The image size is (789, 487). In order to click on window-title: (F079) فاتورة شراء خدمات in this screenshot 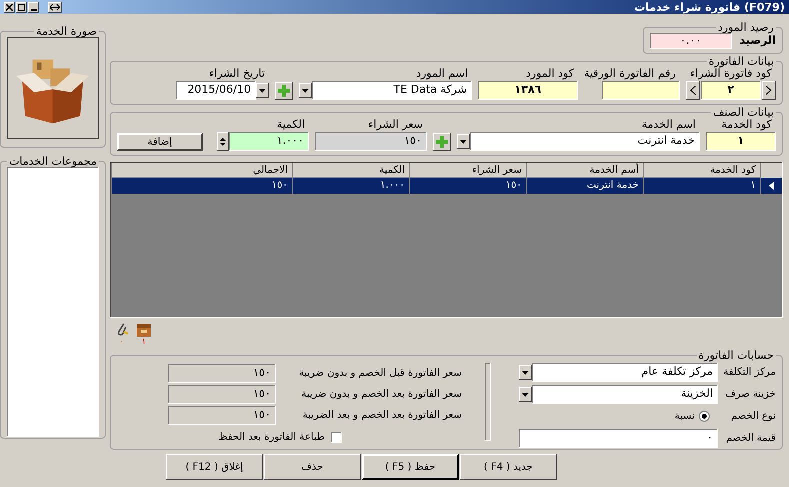, I will do `click(709, 7)`.